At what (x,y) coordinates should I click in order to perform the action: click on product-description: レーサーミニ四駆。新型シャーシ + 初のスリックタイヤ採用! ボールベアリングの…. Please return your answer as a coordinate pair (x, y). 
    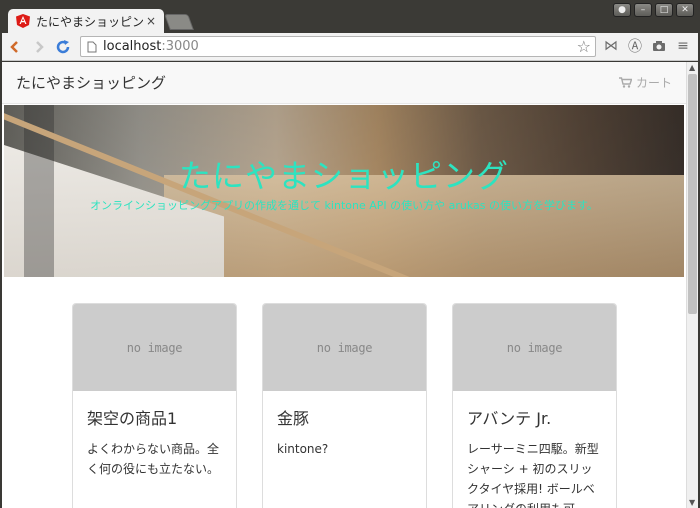
    Looking at the image, I should click on (533, 475).